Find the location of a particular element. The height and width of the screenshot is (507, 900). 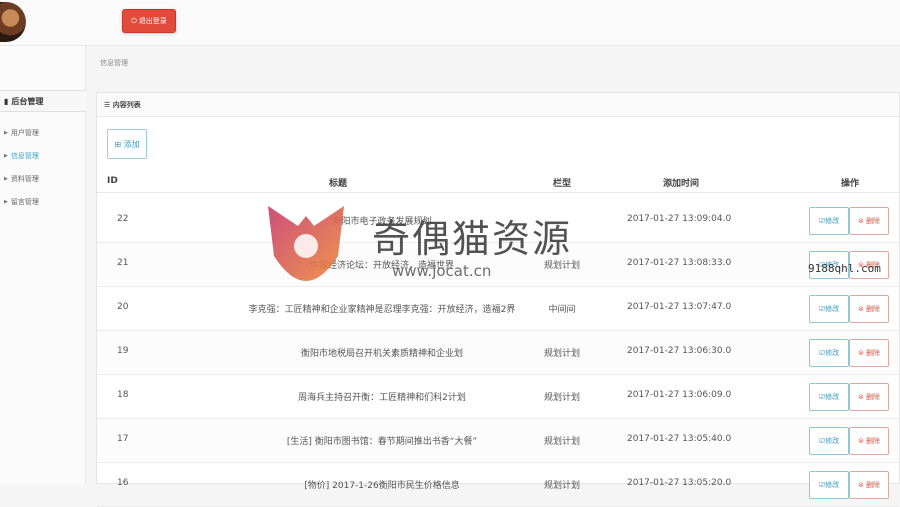

col-time: 添加时间 is located at coordinates (681, 184).